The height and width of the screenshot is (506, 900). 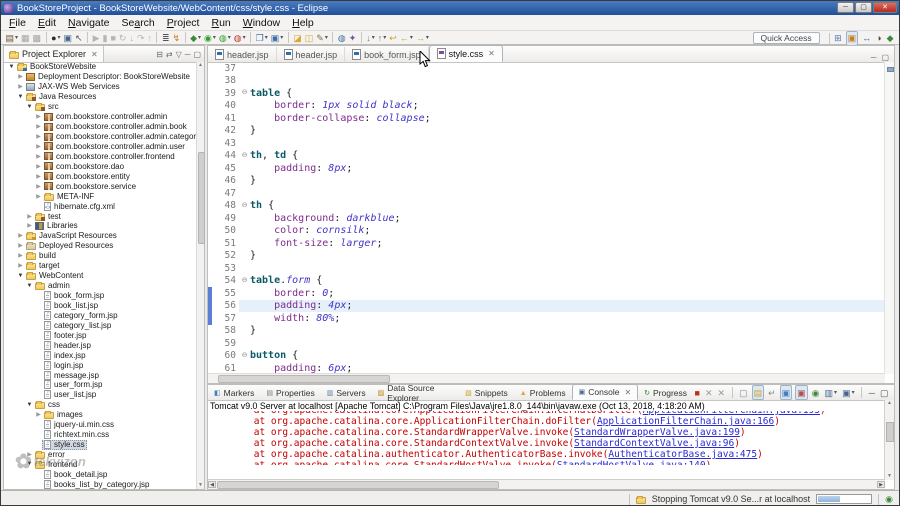 I want to click on open-resource-icon: ◪, so click(x=297, y=37).